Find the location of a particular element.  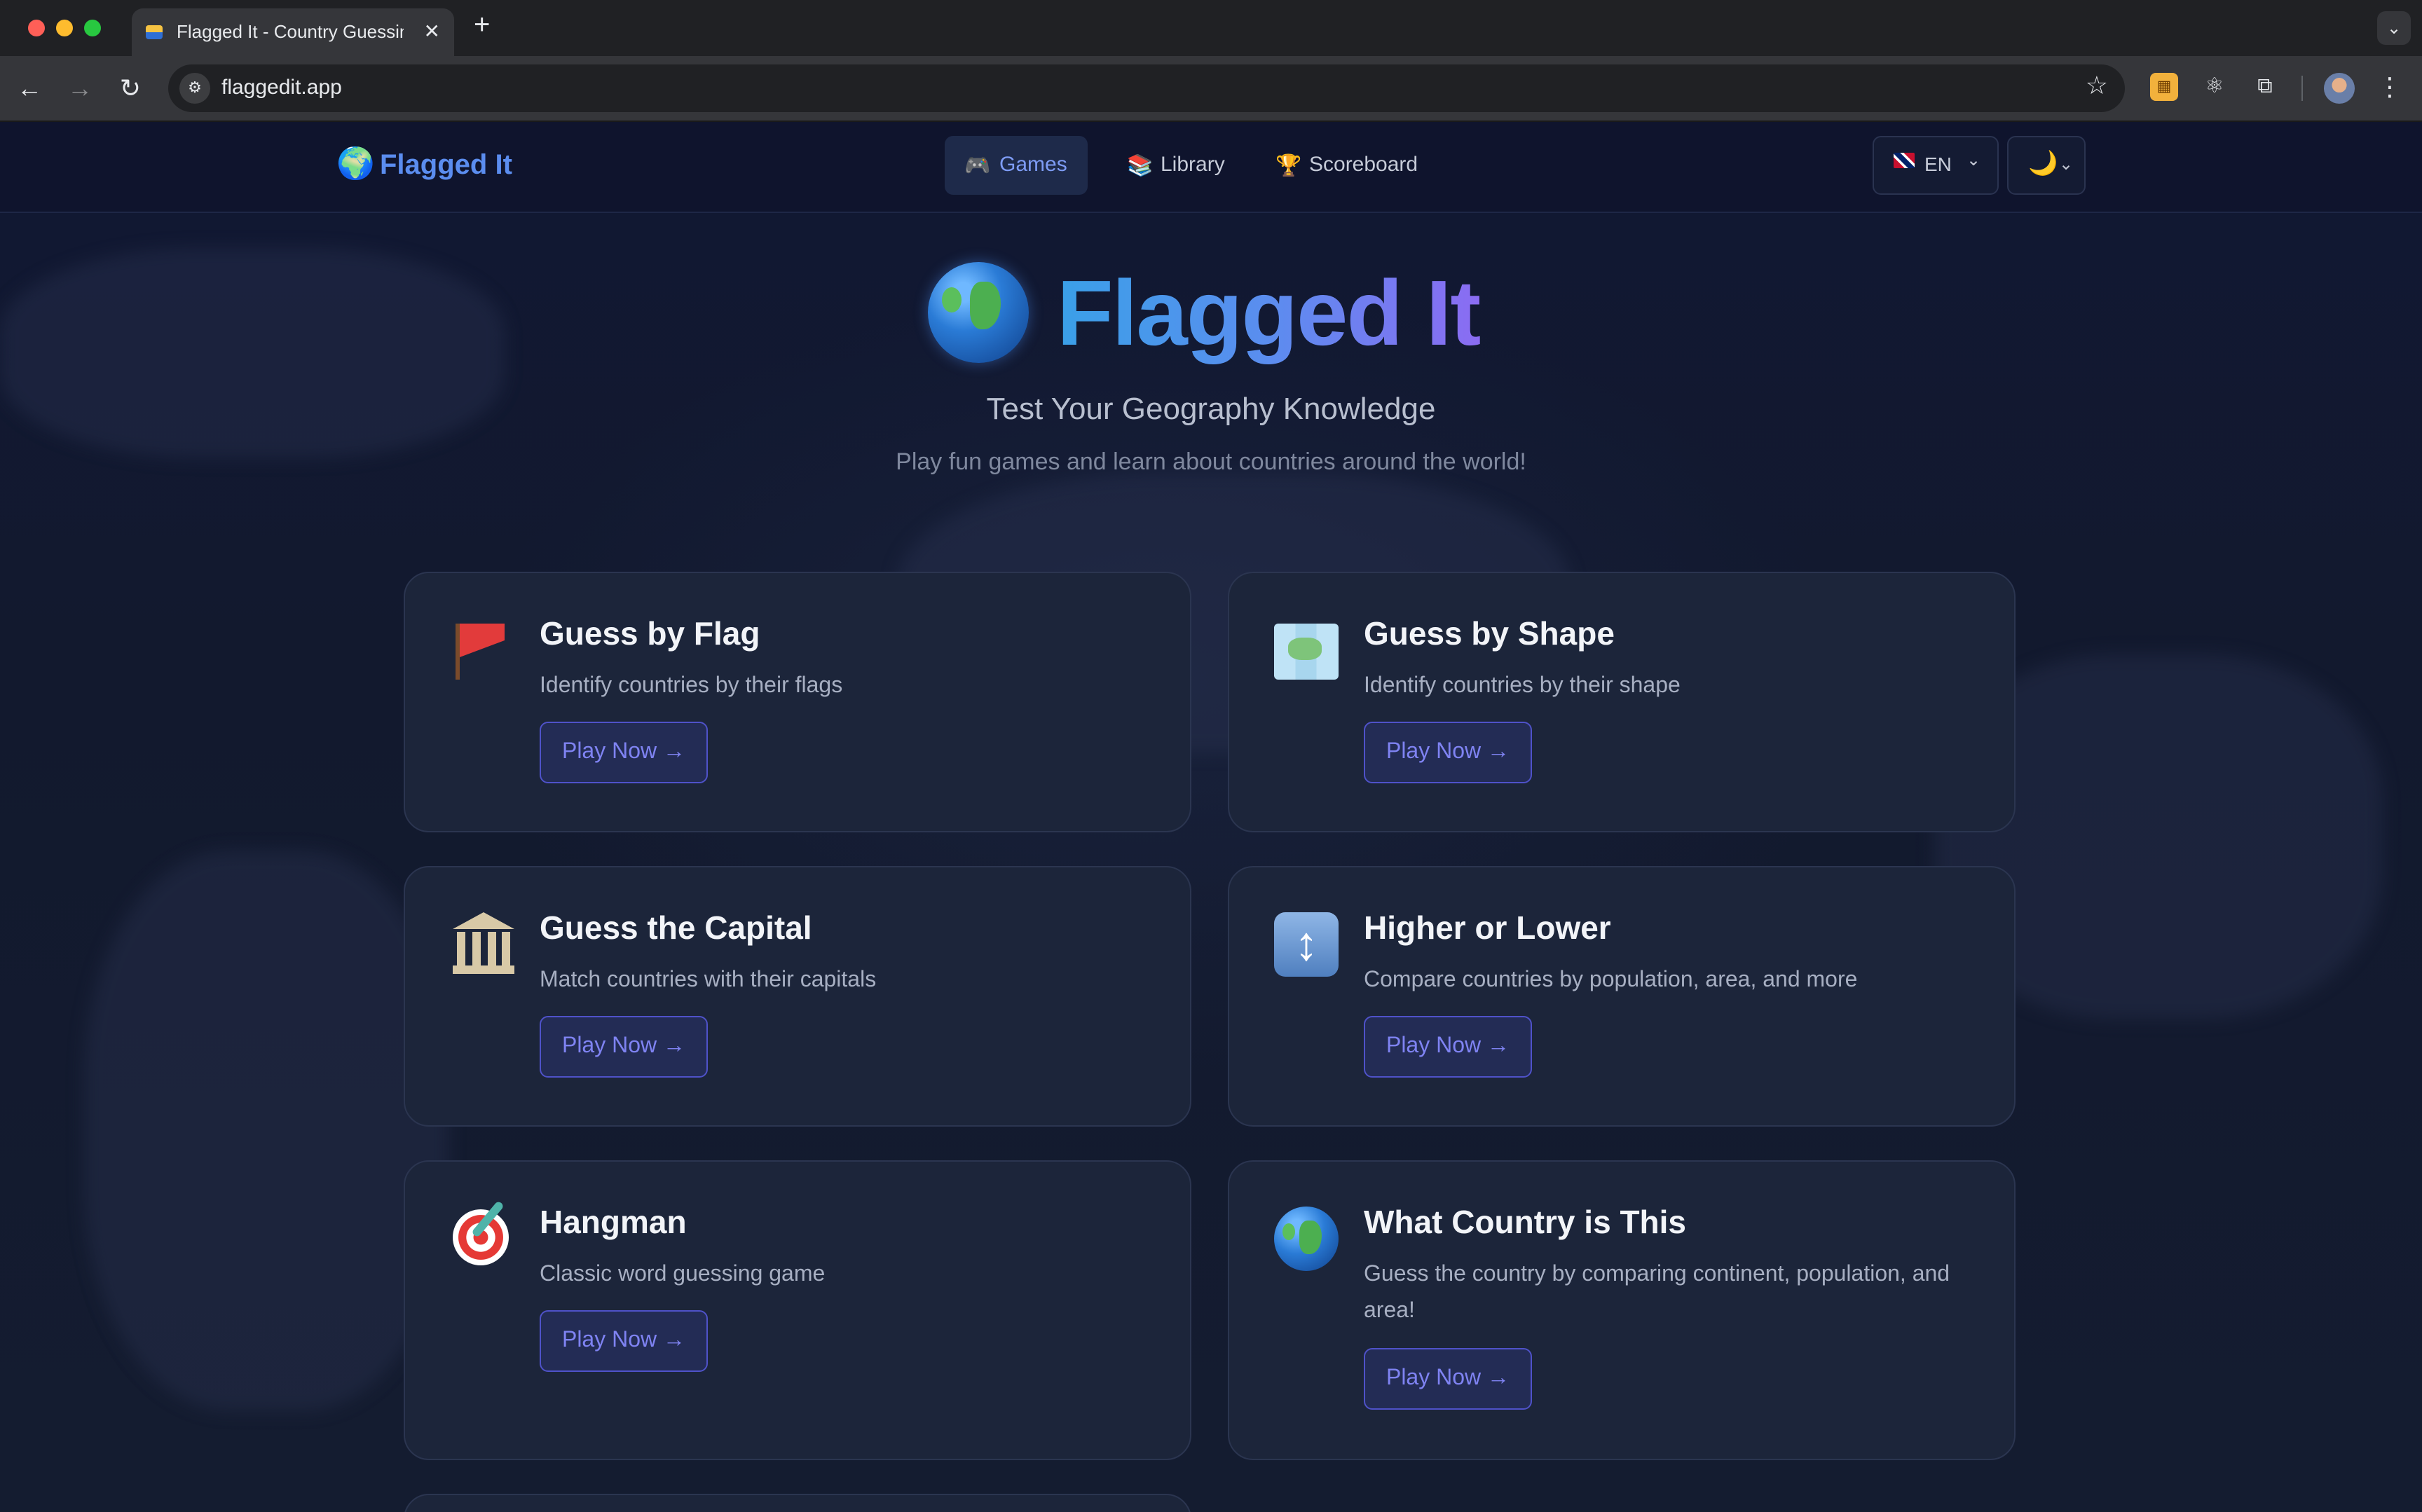

back-icon: ← is located at coordinates (30, 88).